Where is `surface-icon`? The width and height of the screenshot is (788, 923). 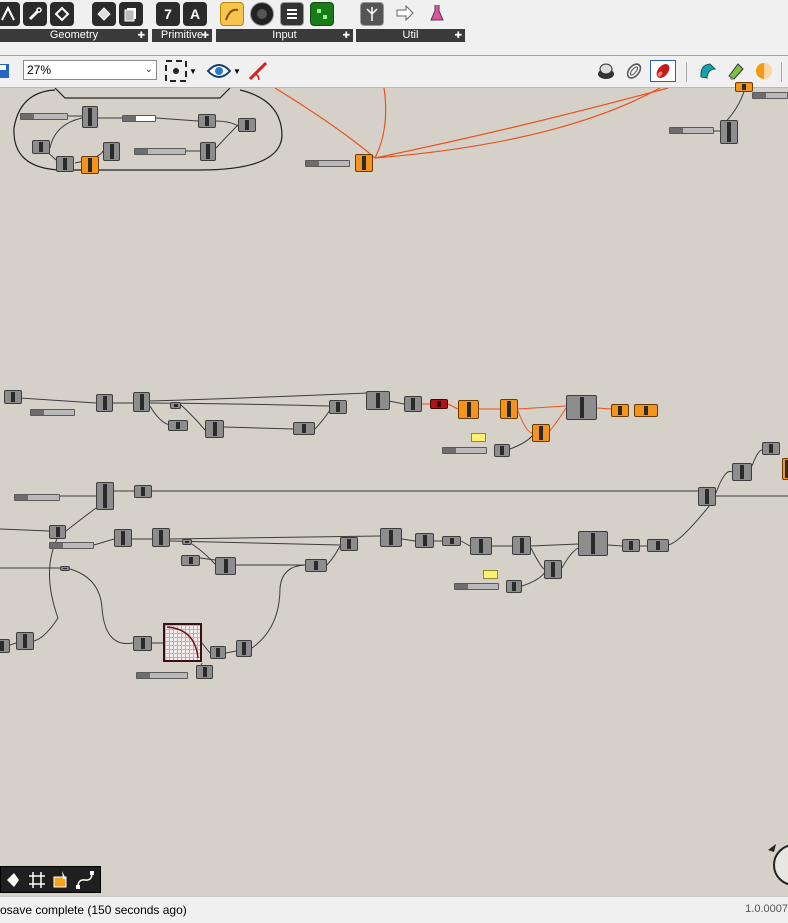
surface-icon is located at coordinates (104, 14).